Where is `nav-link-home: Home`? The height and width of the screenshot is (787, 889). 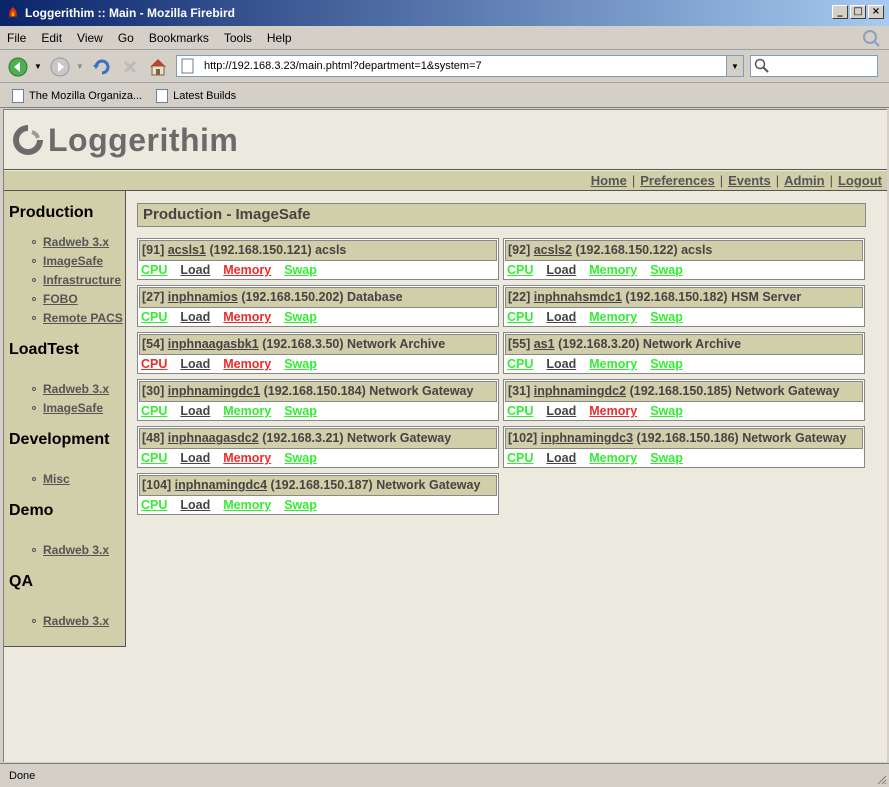
nav-link-home: Home is located at coordinates (609, 180).